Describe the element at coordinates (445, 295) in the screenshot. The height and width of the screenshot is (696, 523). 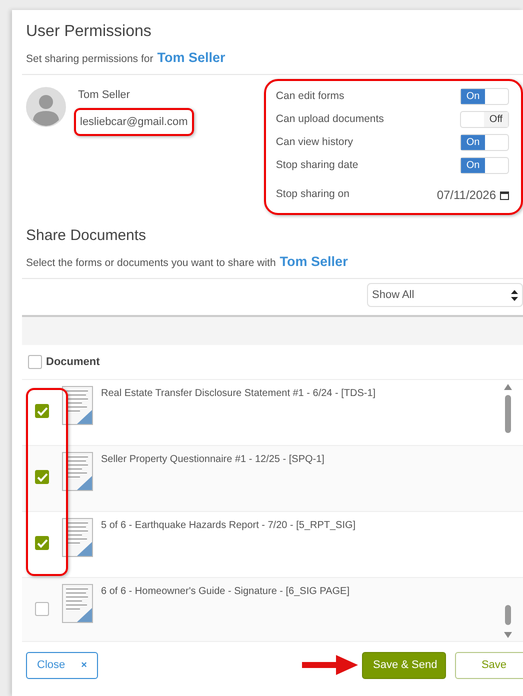
I see `filter-dropdown: Show All` at that location.